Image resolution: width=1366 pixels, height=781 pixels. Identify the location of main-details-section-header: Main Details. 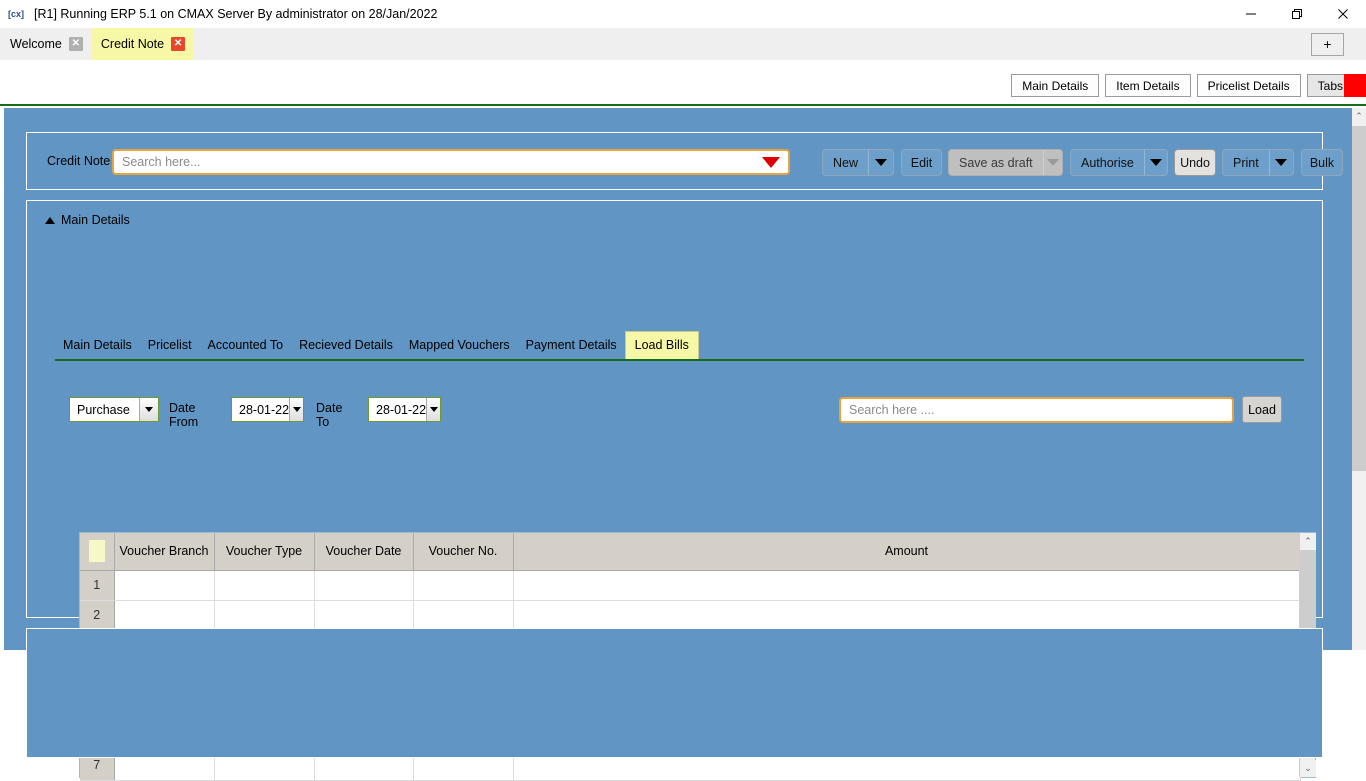
(87, 220).